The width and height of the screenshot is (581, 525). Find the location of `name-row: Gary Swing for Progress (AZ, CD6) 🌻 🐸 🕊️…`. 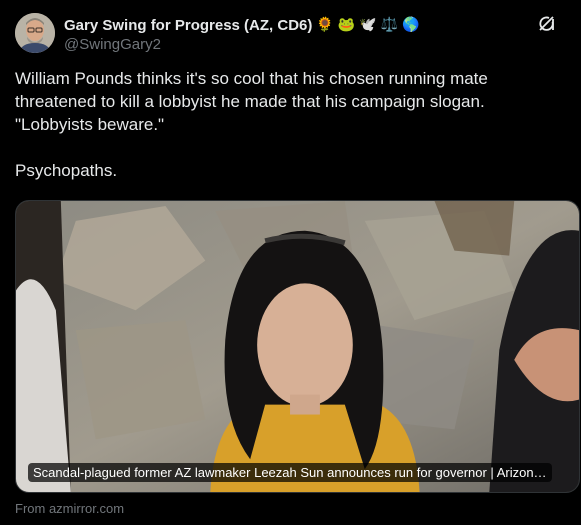

name-row: Gary Swing for Progress (AZ, CD6) 🌻 🐸 🕊️… is located at coordinates (292, 25).